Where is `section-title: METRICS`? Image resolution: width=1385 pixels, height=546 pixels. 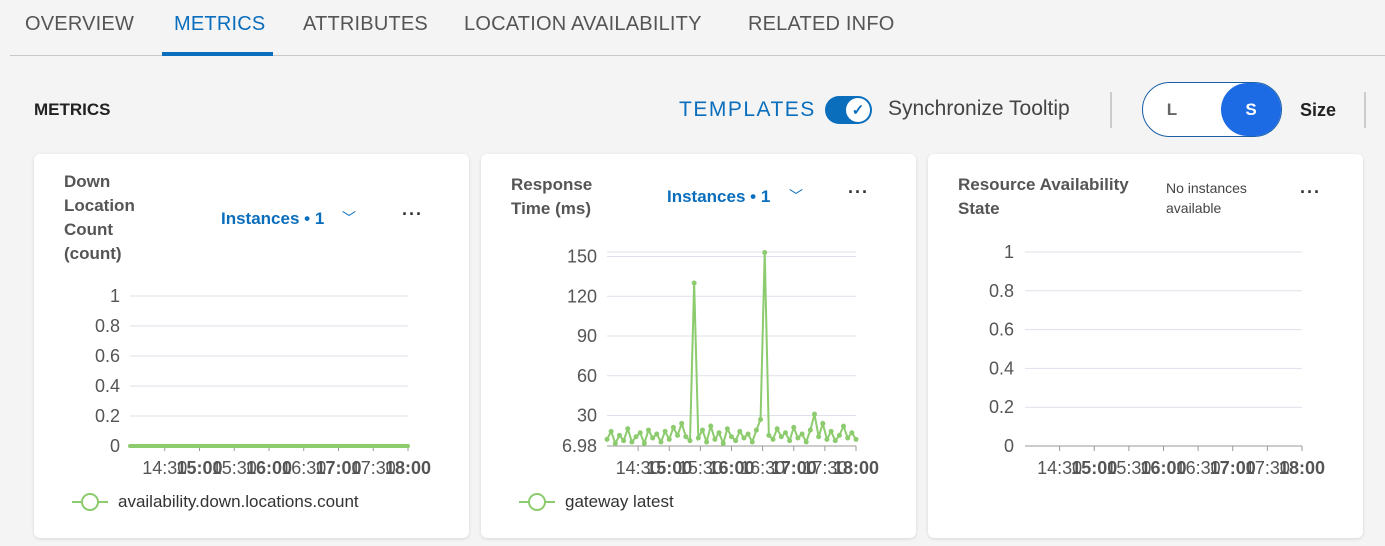 section-title: METRICS is located at coordinates (72, 109).